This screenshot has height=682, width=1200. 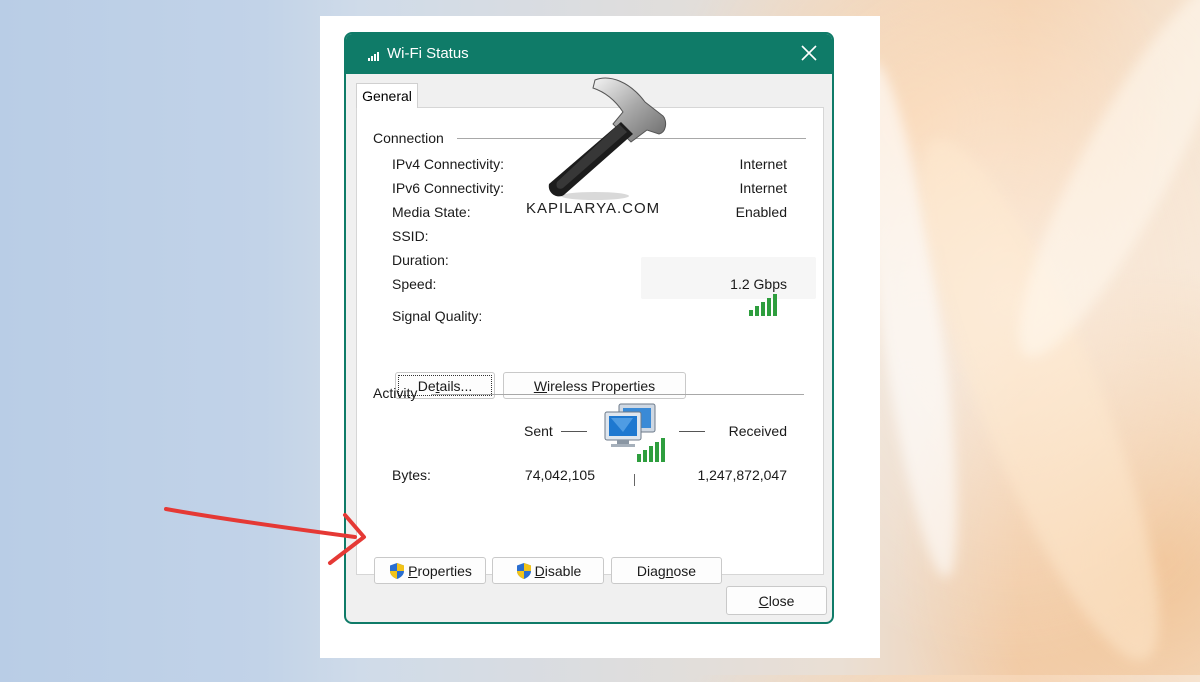 What do you see at coordinates (538, 431) in the screenshot?
I see `sent-label: Sent` at bounding box center [538, 431].